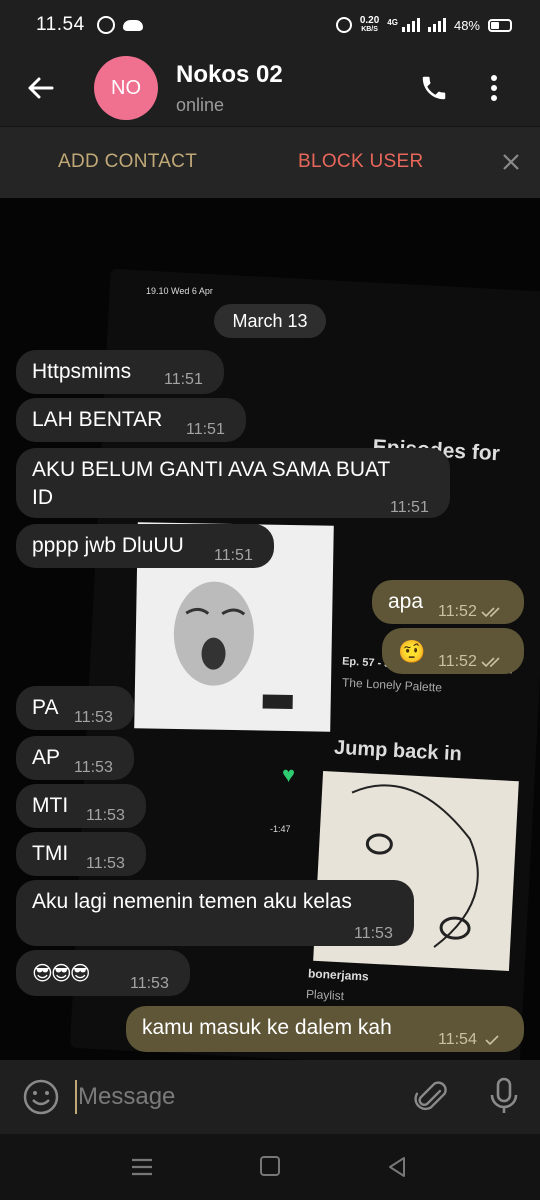 This screenshot has height=1200, width=540. What do you see at coordinates (75, 708) in the screenshot?
I see `message-bubble-incoming: PA 11:53` at bounding box center [75, 708].